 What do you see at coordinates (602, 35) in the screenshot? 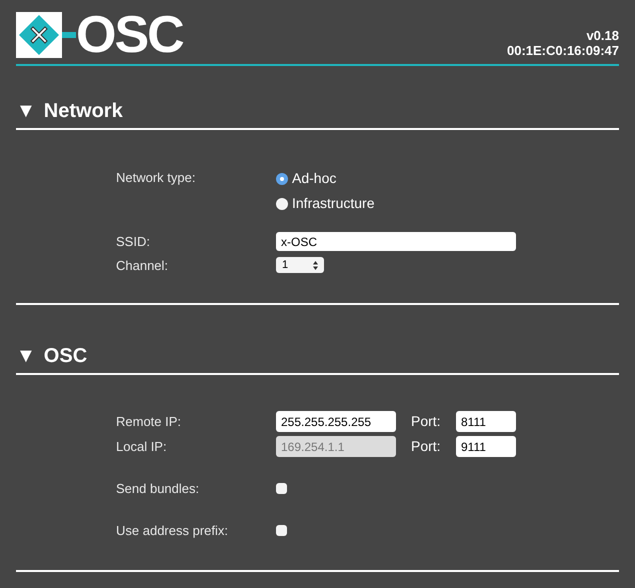
I see `version-text: v0.18` at bounding box center [602, 35].